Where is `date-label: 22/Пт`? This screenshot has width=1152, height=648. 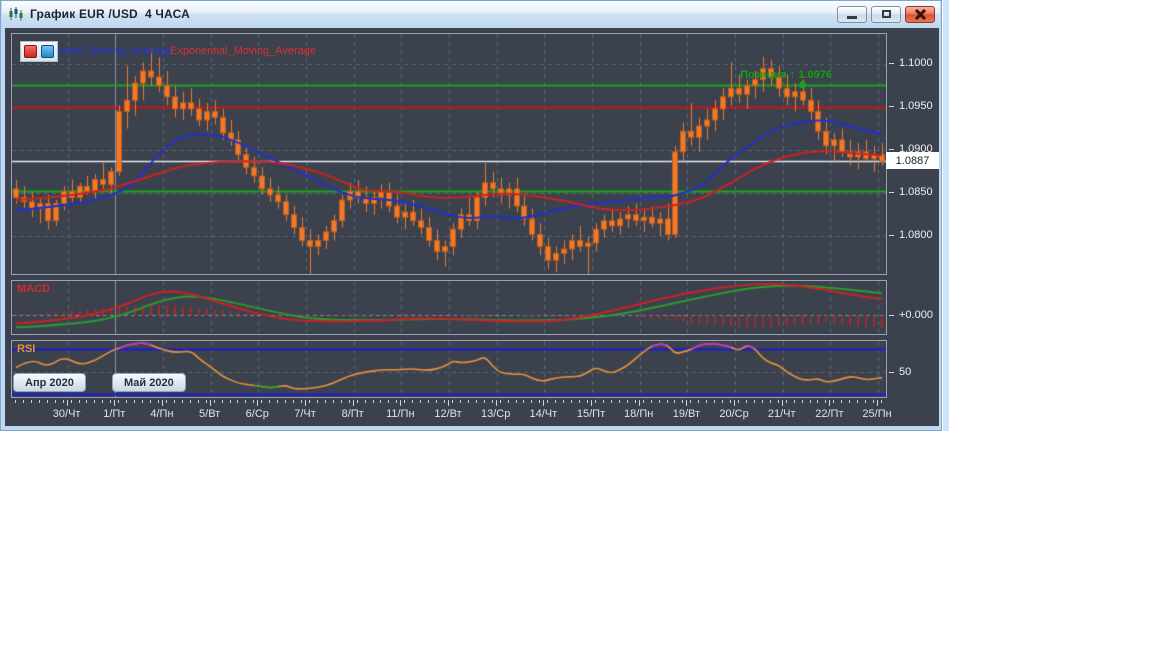
date-label: 22/Пт is located at coordinates (829, 414).